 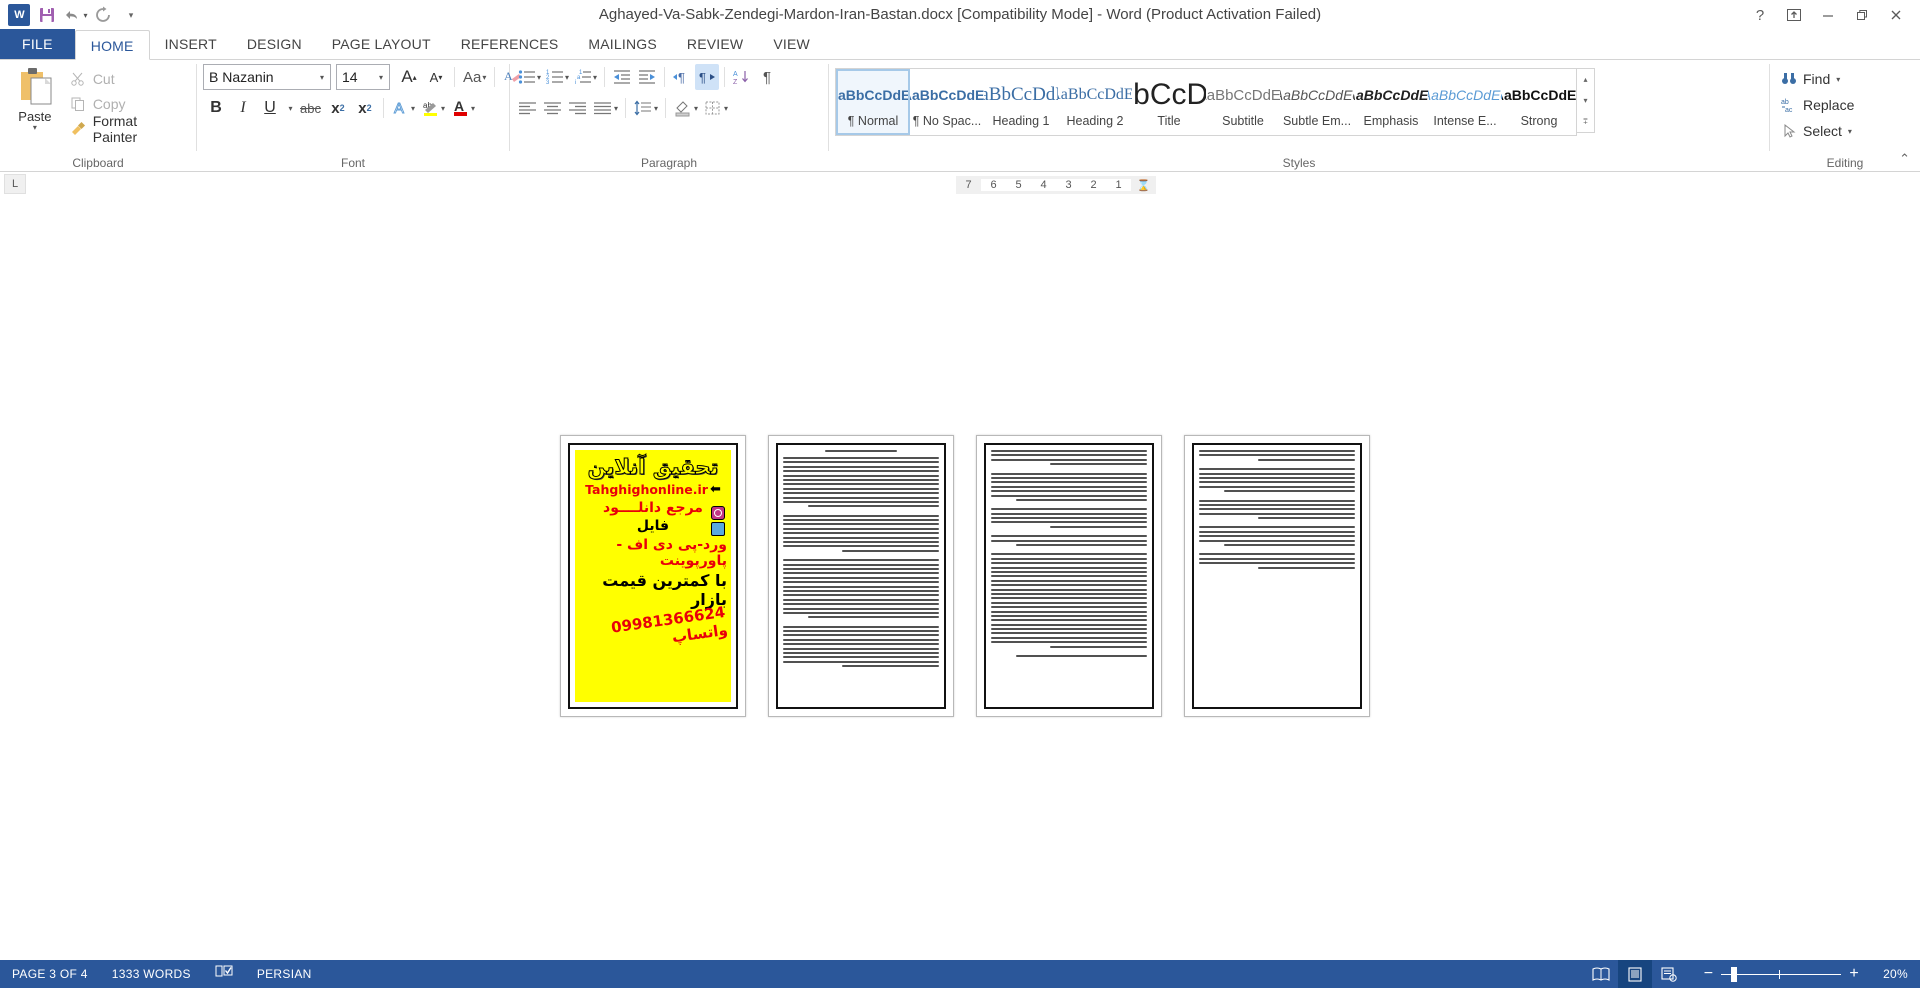 I want to click on bullets-chevron-down-icon: ▾, so click(x=539, y=77).